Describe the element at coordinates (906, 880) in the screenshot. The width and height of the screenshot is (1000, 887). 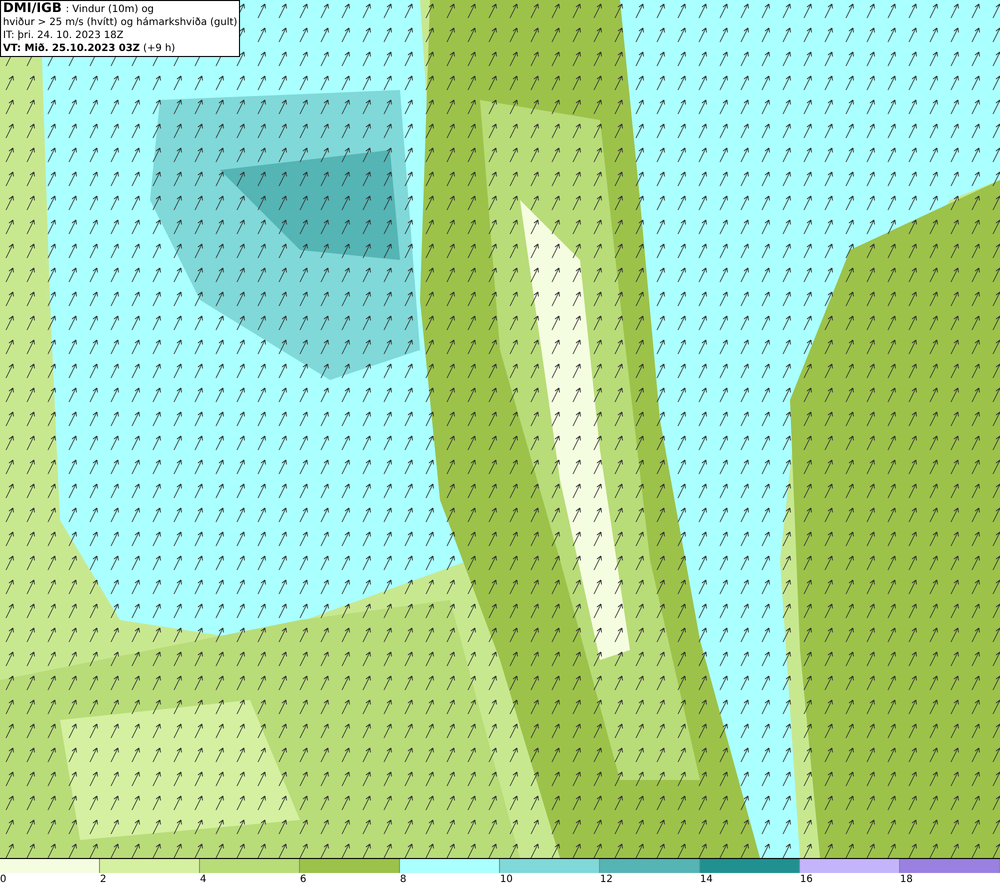
I see `legend-label: 18` at that location.